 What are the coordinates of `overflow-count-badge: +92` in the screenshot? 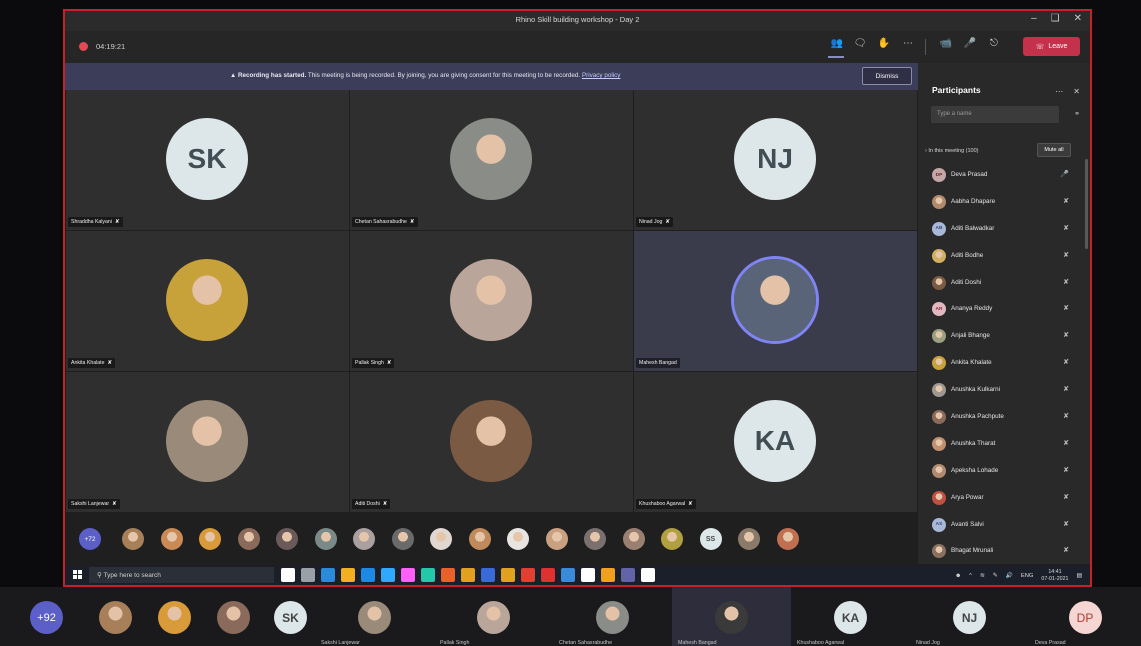 It's located at (46, 617).